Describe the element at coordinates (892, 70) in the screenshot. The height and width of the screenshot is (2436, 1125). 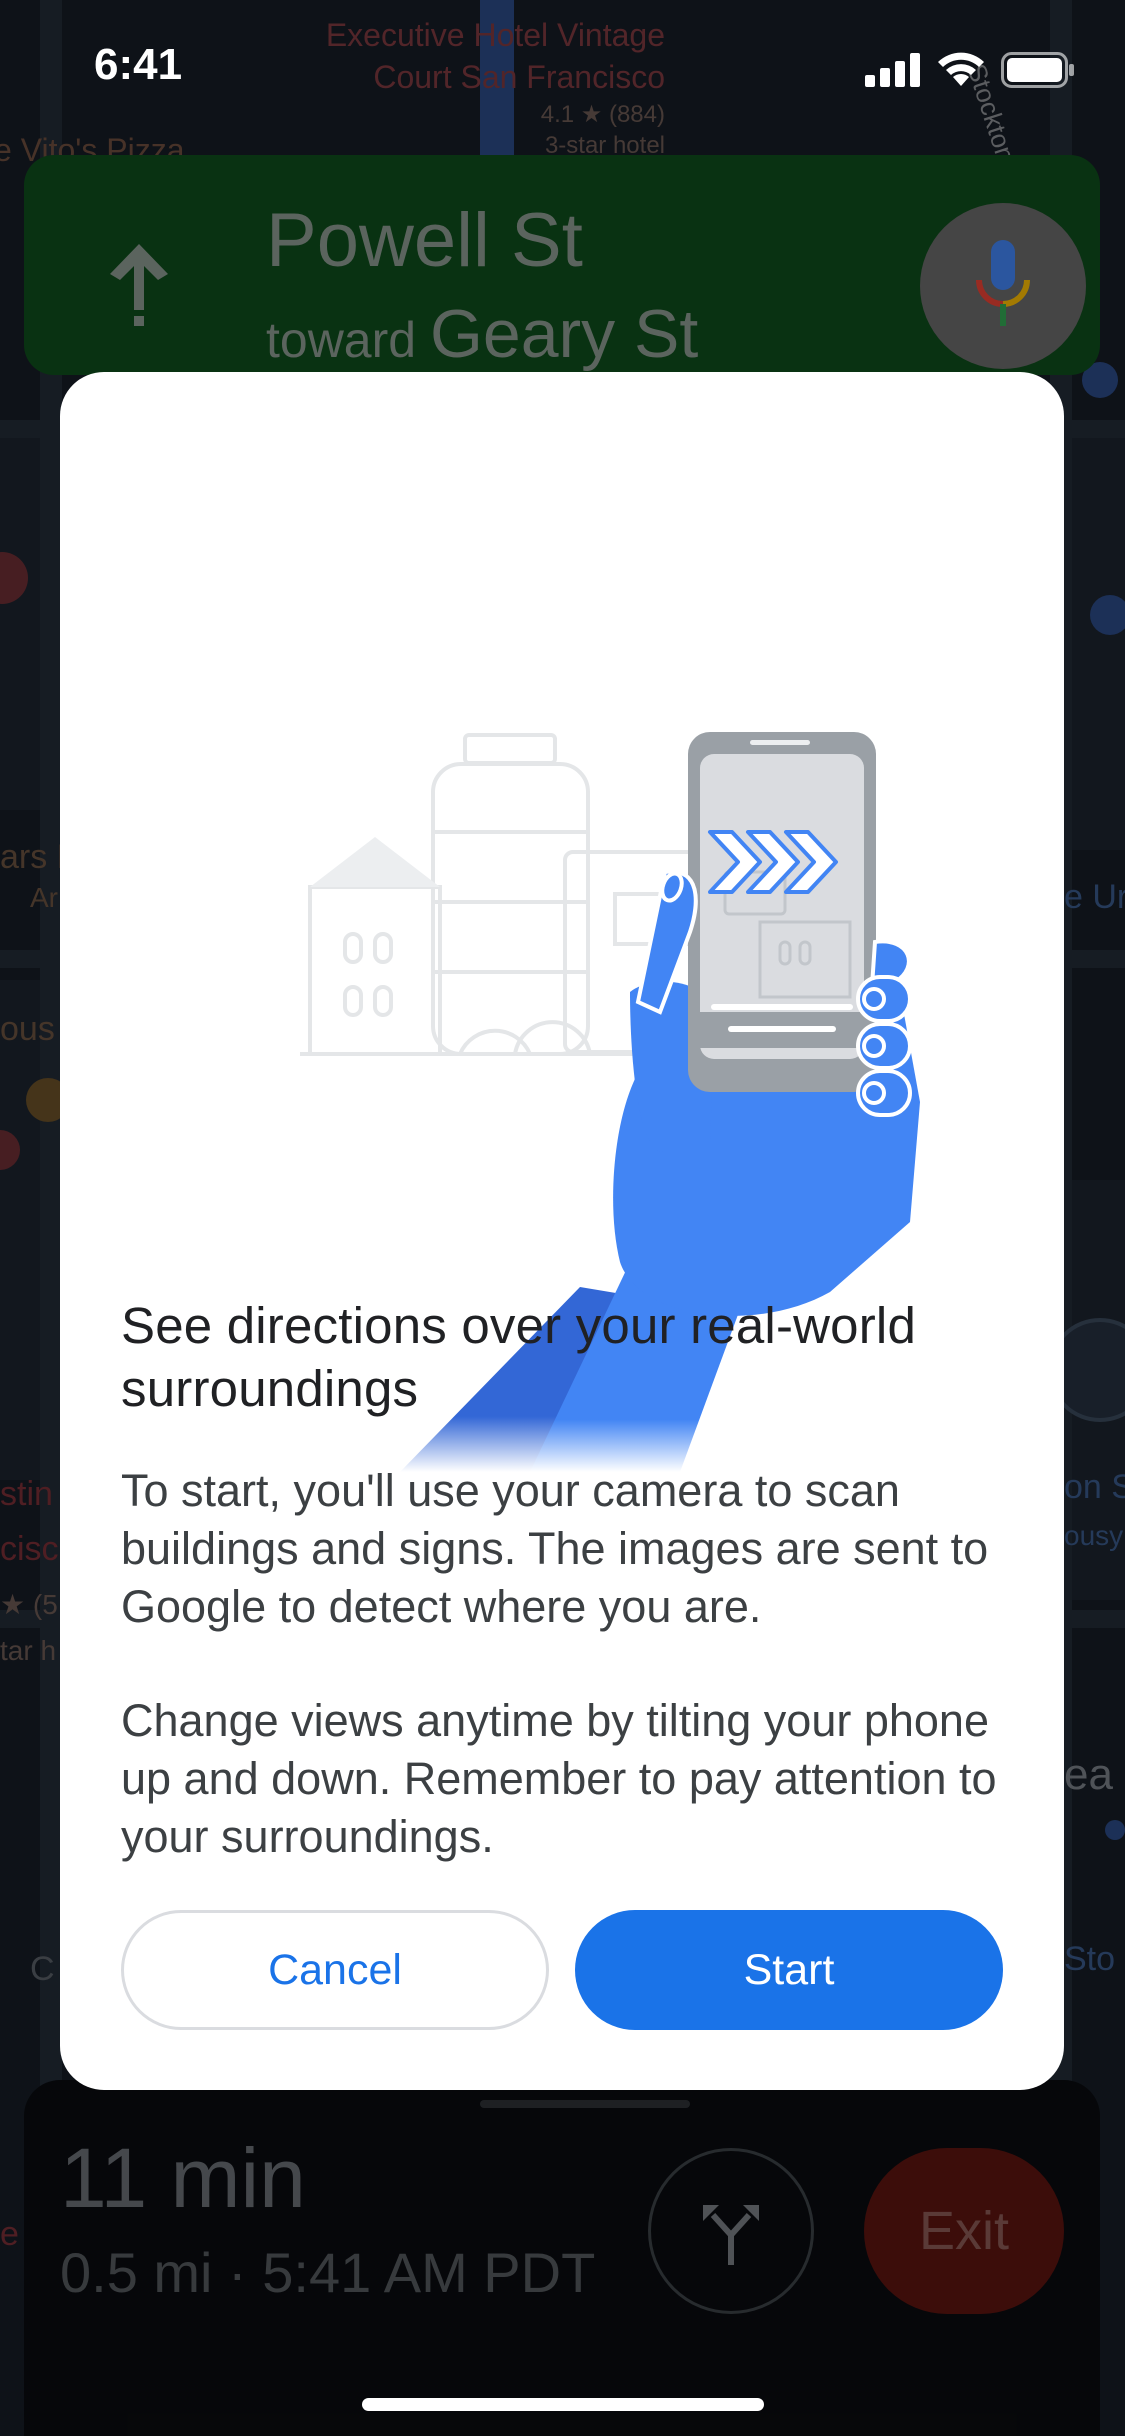
I see `cellular-signal-icon` at that location.